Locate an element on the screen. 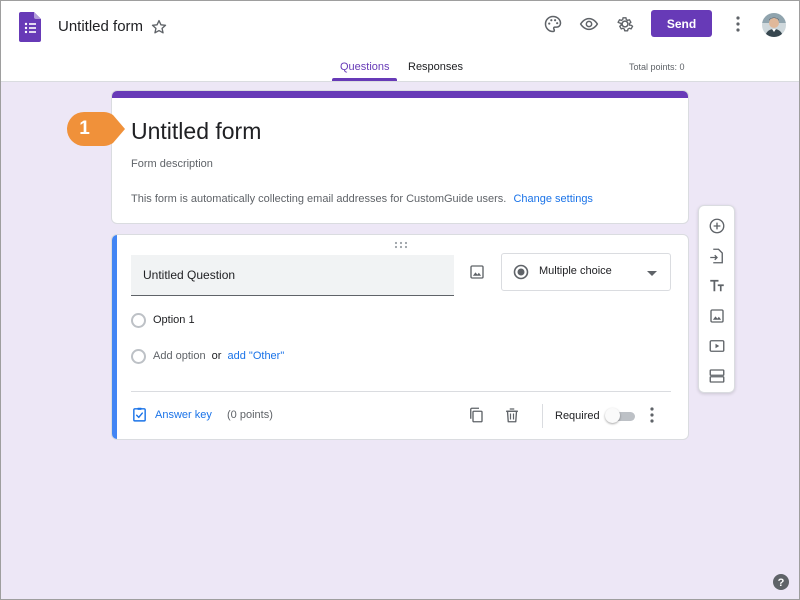 The height and width of the screenshot is (600, 800). add-option-row: Add option or add "Other" is located at coordinates (218, 356).